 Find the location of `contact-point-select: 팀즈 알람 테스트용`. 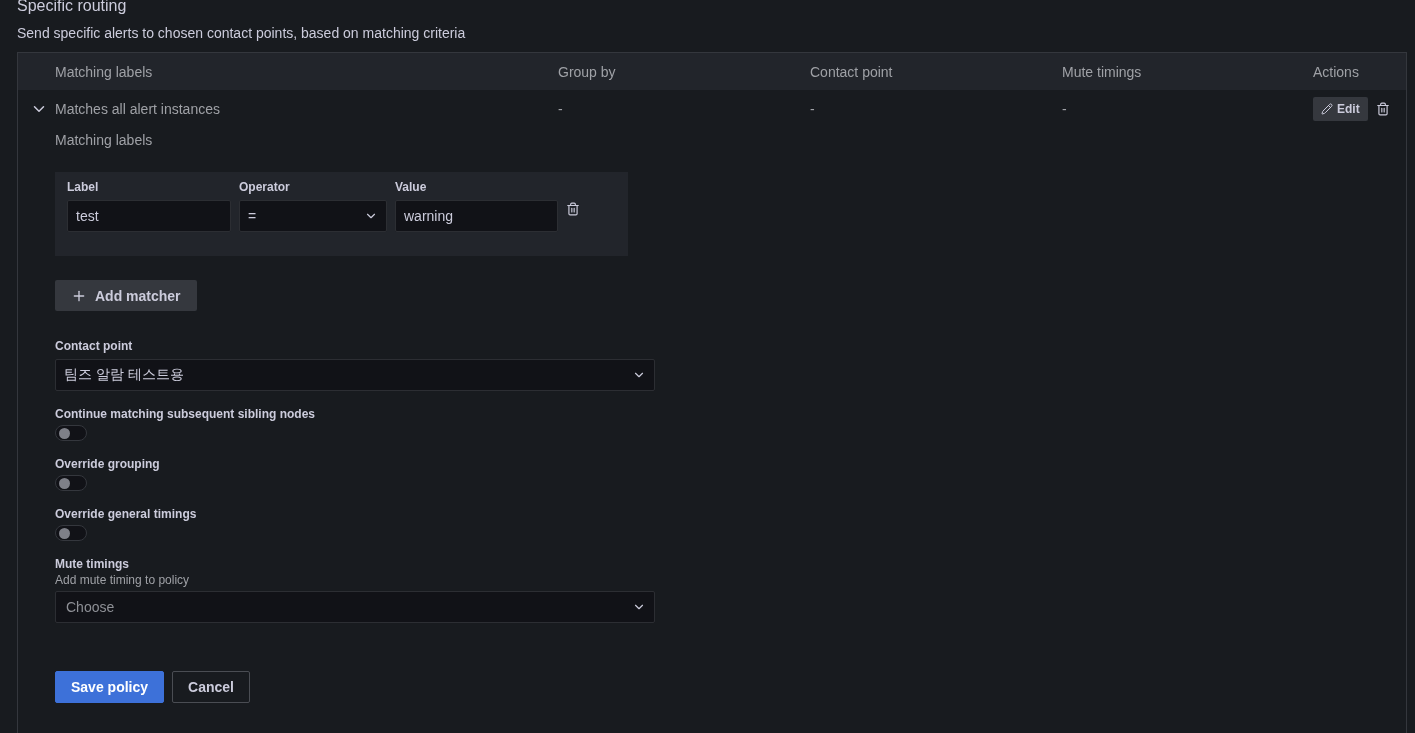

contact-point-select: 팀즈 알람 테스트용 is located at coordinates (355, 375).